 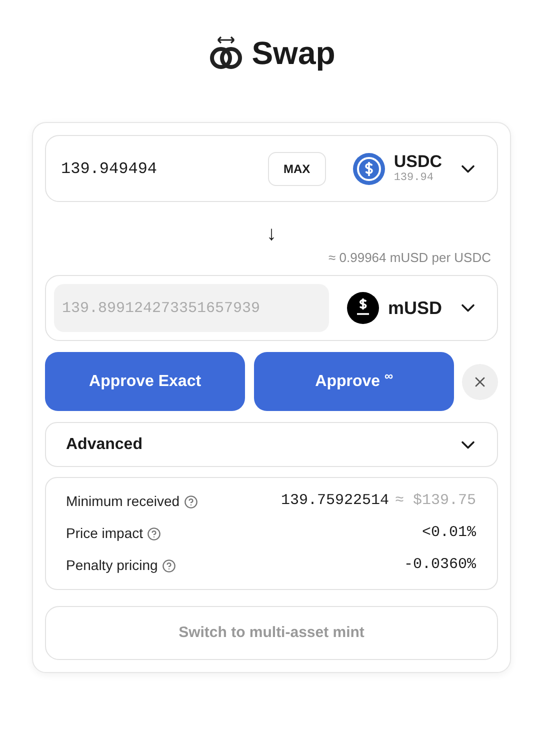 What do you see at coordinates (105, 533) in the screenshot?
I see `detail-label: Price impact` at bounding box center [105, 533].